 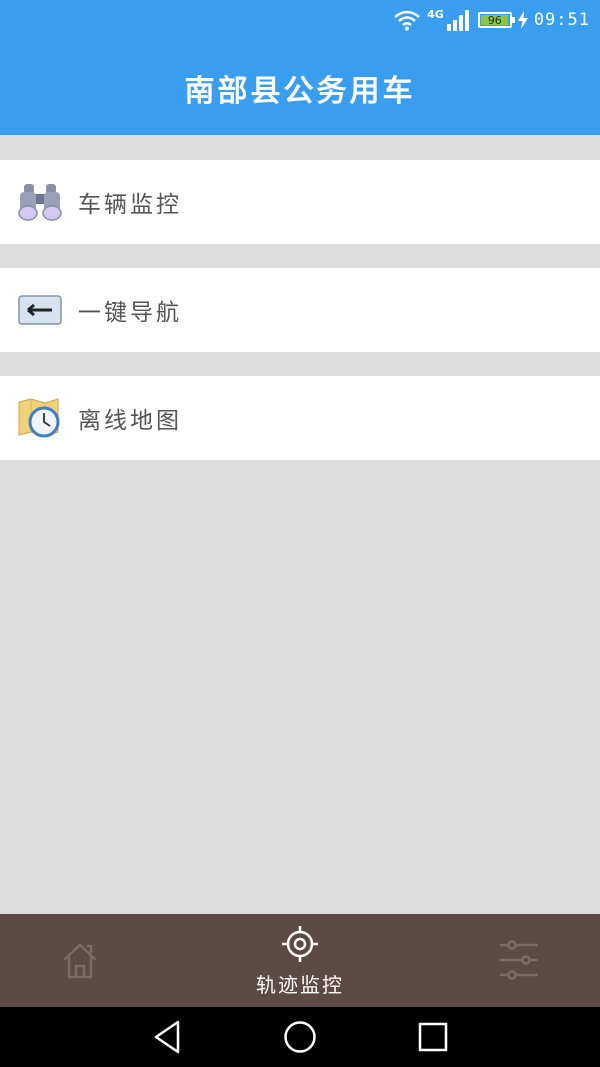 What do you see at coordinates (300, 985) in the screenshot?
I see `nav-item-label: 轨迹监控` at bounding box center [300, 985].